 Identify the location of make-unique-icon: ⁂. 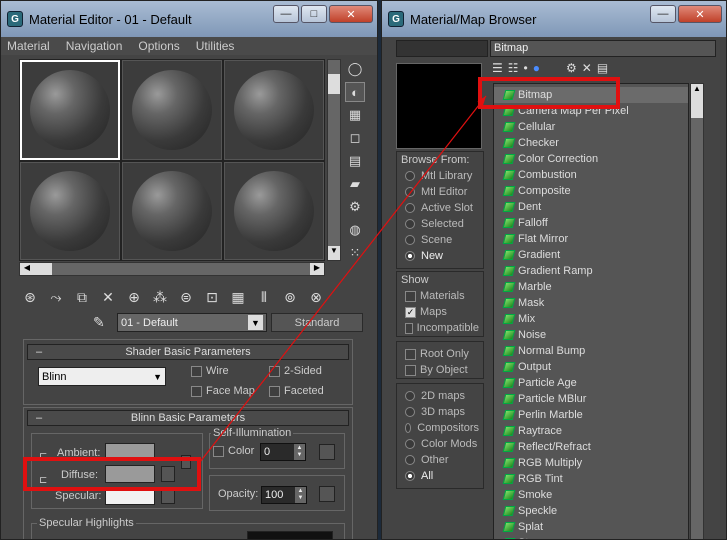
(160, 297).